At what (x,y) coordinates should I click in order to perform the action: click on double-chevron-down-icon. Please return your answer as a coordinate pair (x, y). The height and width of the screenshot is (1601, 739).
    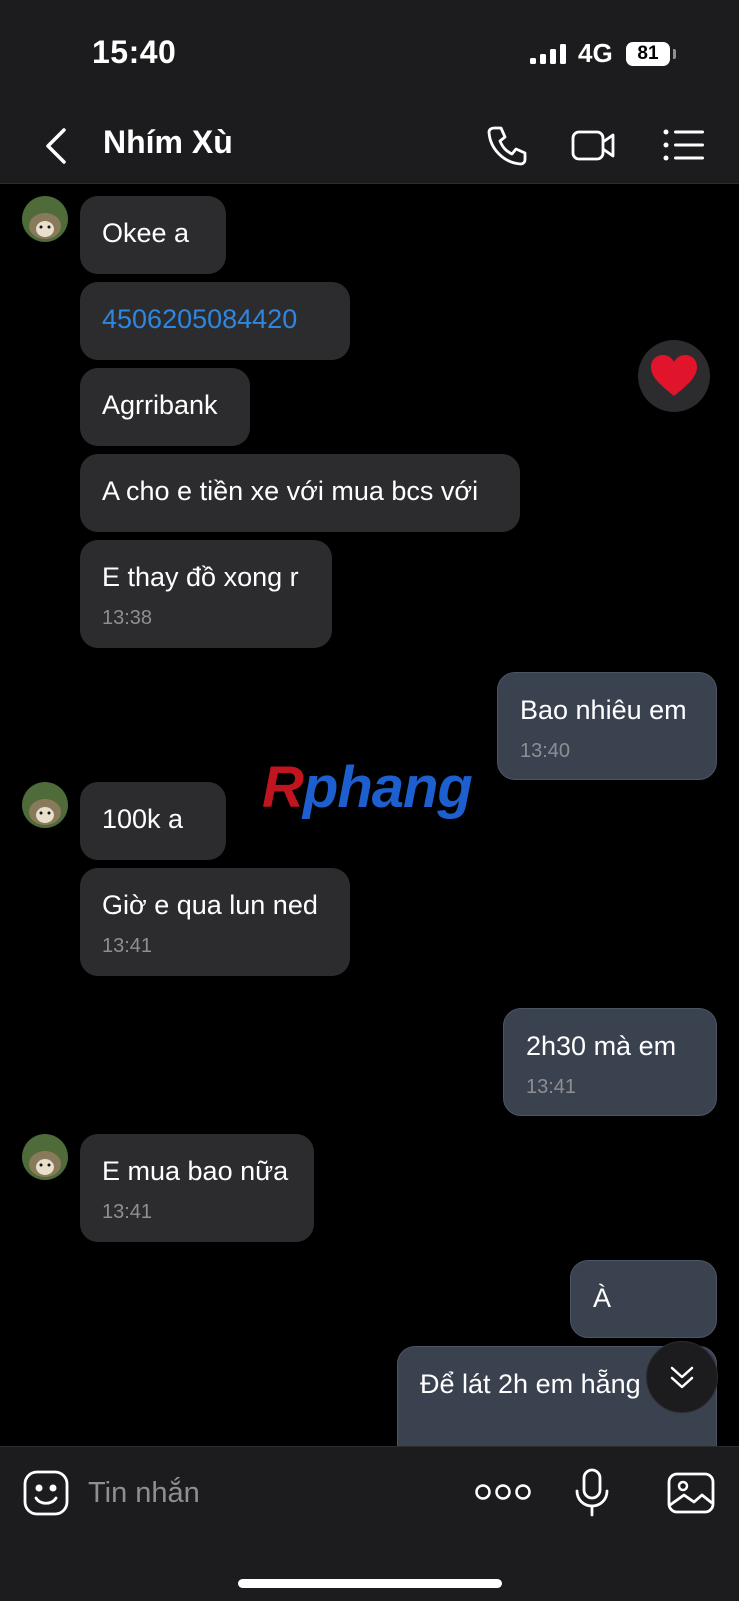
    Looking at the image, I should click on (682, 1377).